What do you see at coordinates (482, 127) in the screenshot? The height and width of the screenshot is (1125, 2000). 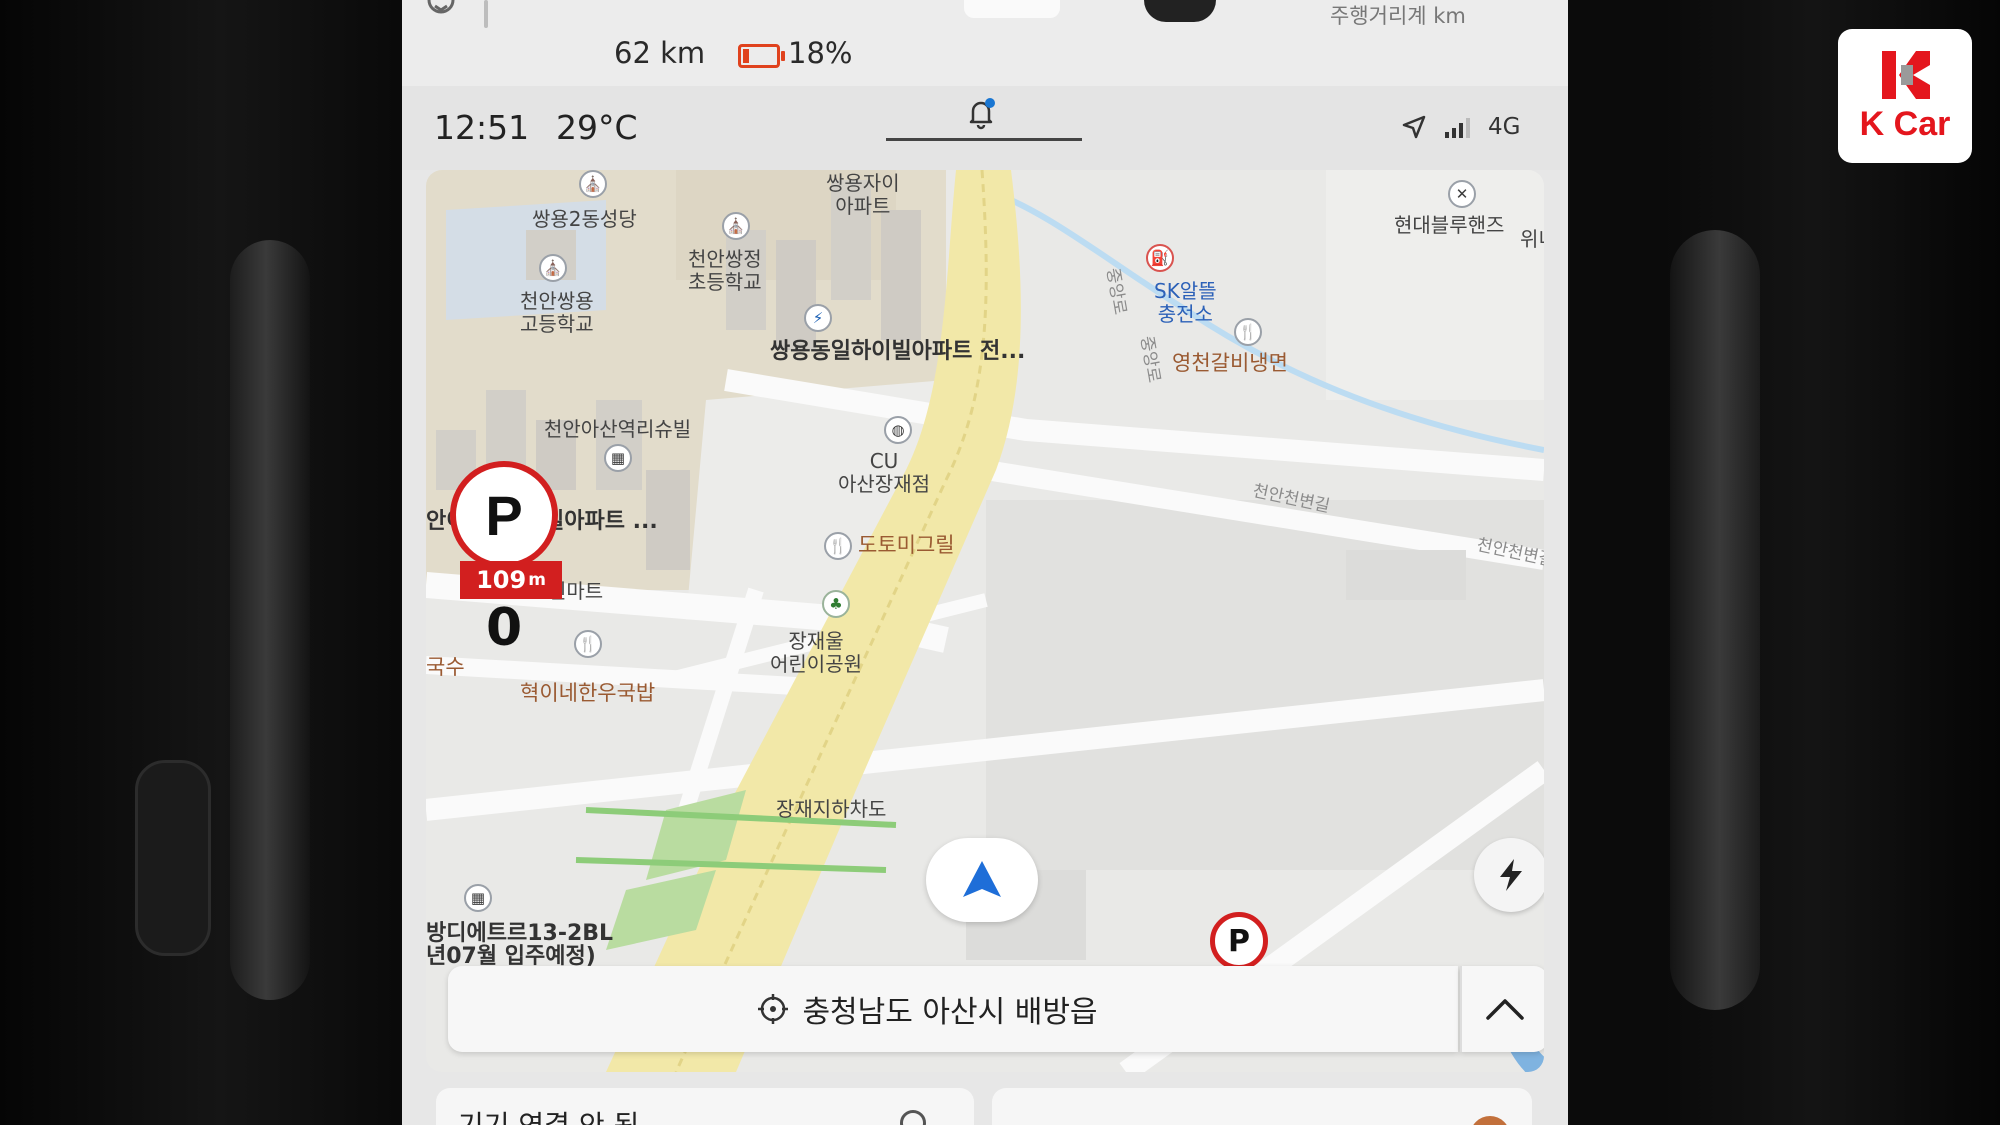 I see `clock: 12:51` at bounding box center [482, 127].